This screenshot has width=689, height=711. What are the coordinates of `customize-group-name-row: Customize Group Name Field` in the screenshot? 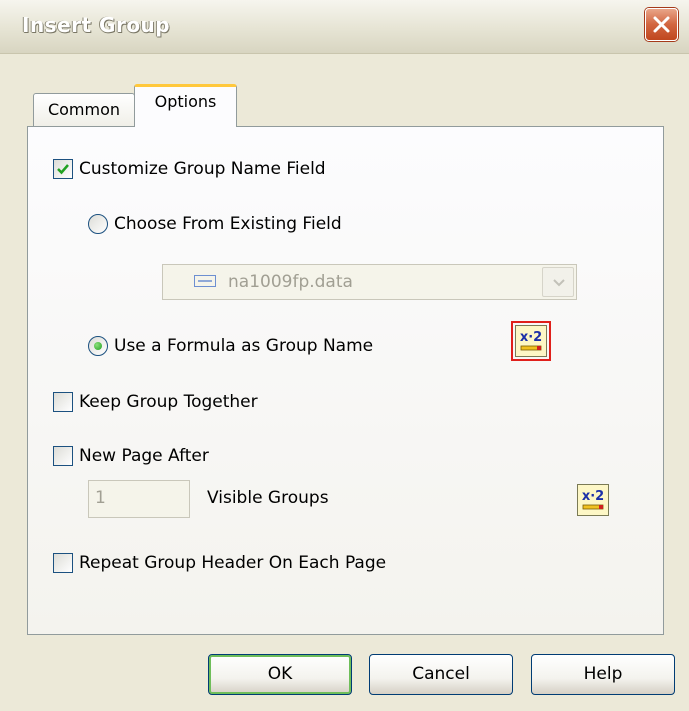 It's located at (189, 169).